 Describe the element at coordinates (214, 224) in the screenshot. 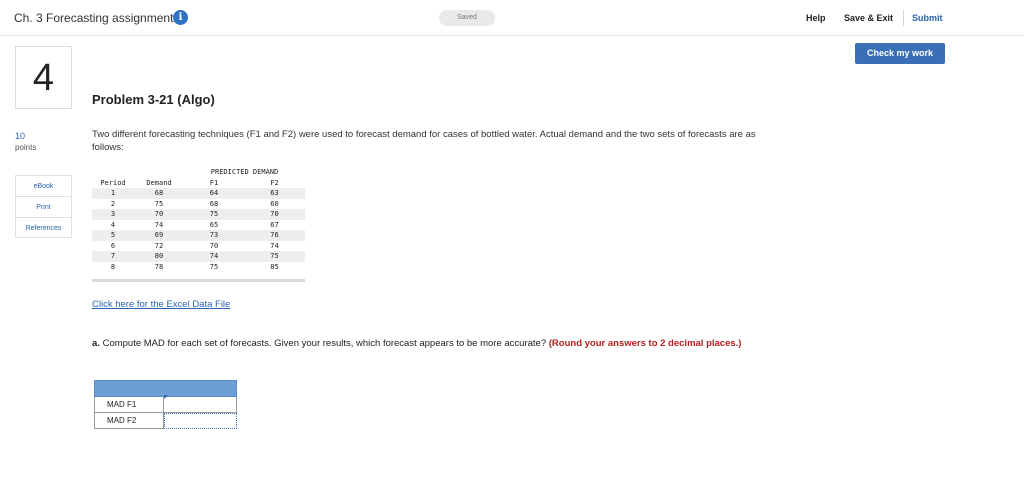

I see `table-cell: 65` at that location.